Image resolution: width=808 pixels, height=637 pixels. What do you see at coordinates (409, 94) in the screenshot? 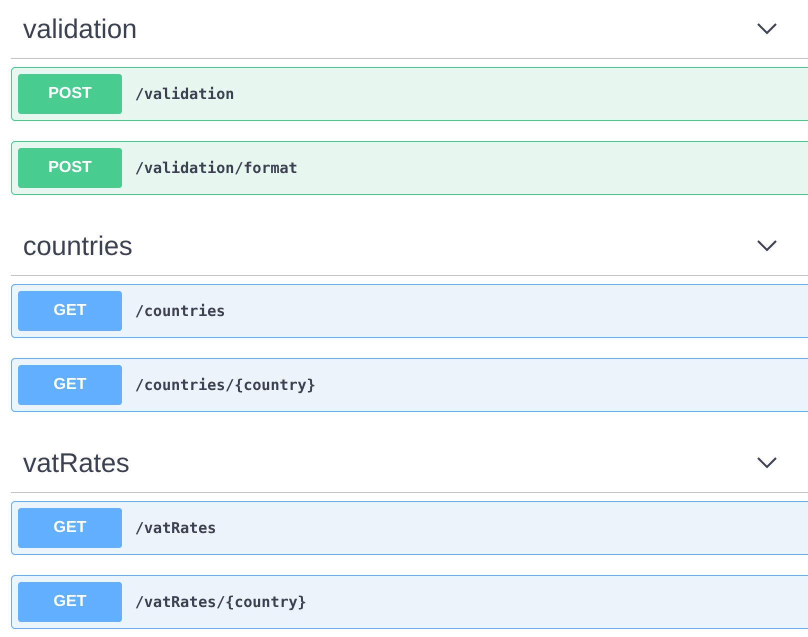
I see `operation-row: POST /validation` at bounding box center [409, 94].